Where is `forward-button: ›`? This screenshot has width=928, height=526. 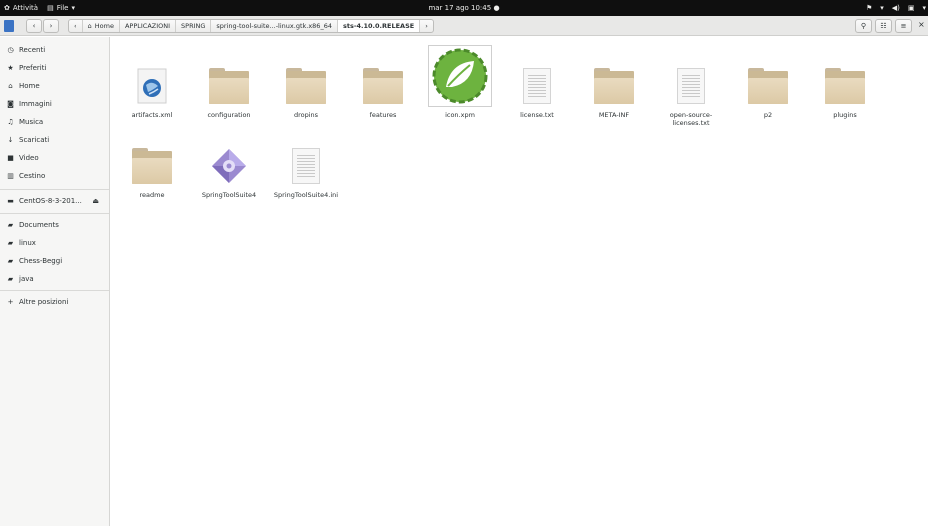
forward-button: › is located at coordinates (51, 26).